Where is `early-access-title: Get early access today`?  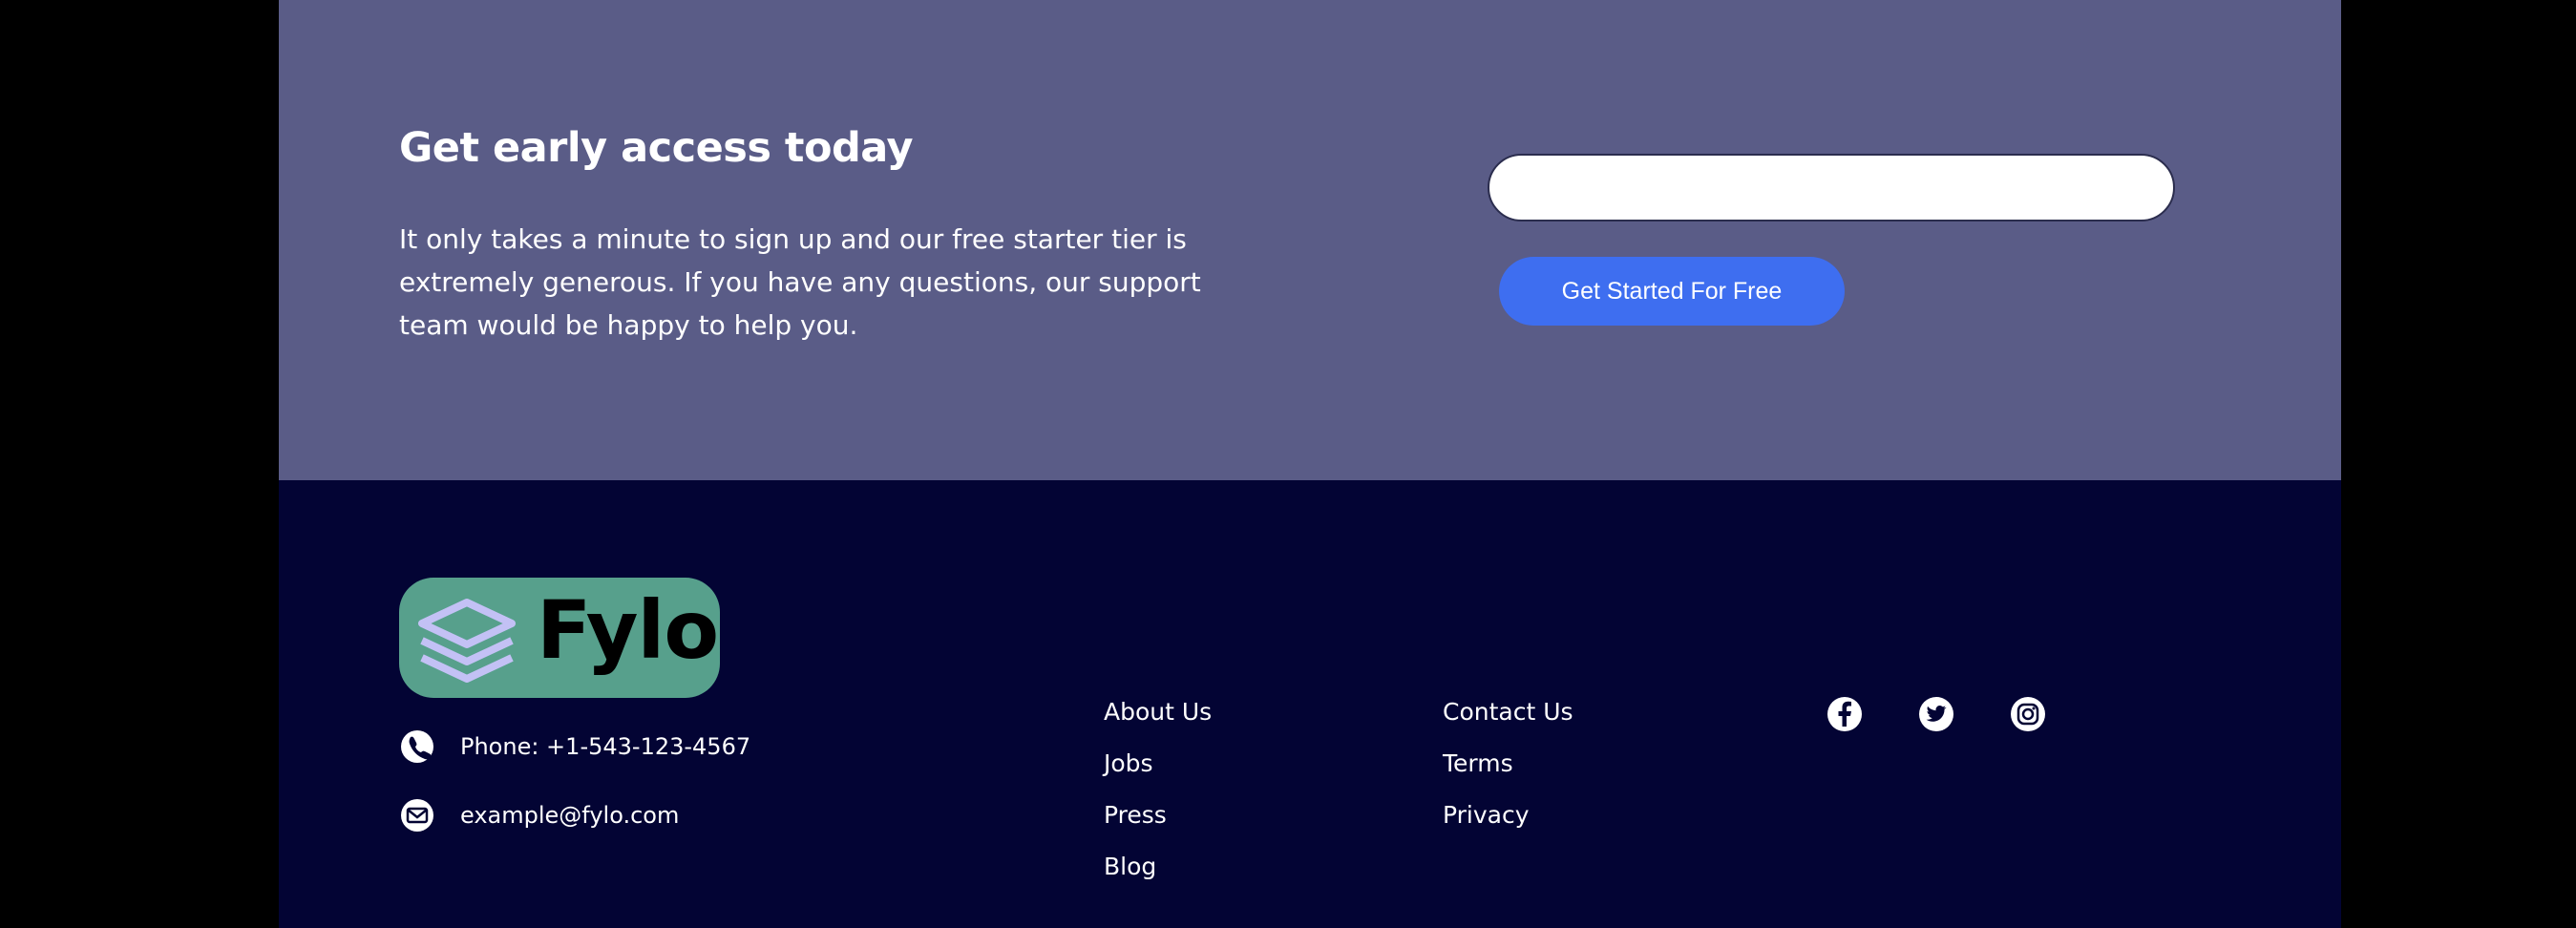
early-access-title: Get early access today is located at coordinates (656, 148).